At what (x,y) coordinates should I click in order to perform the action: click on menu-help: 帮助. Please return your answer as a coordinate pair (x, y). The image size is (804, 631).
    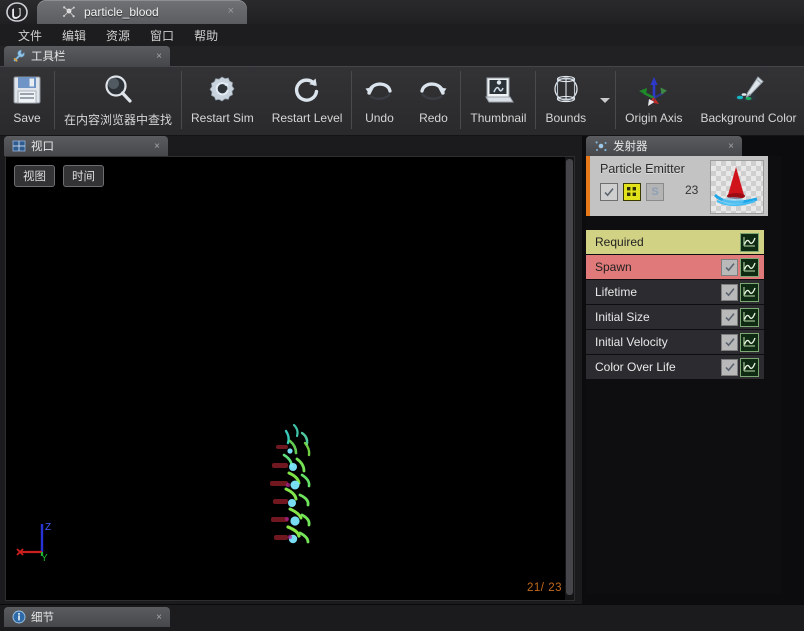
    Looking at the image, I should click on (206, 35).